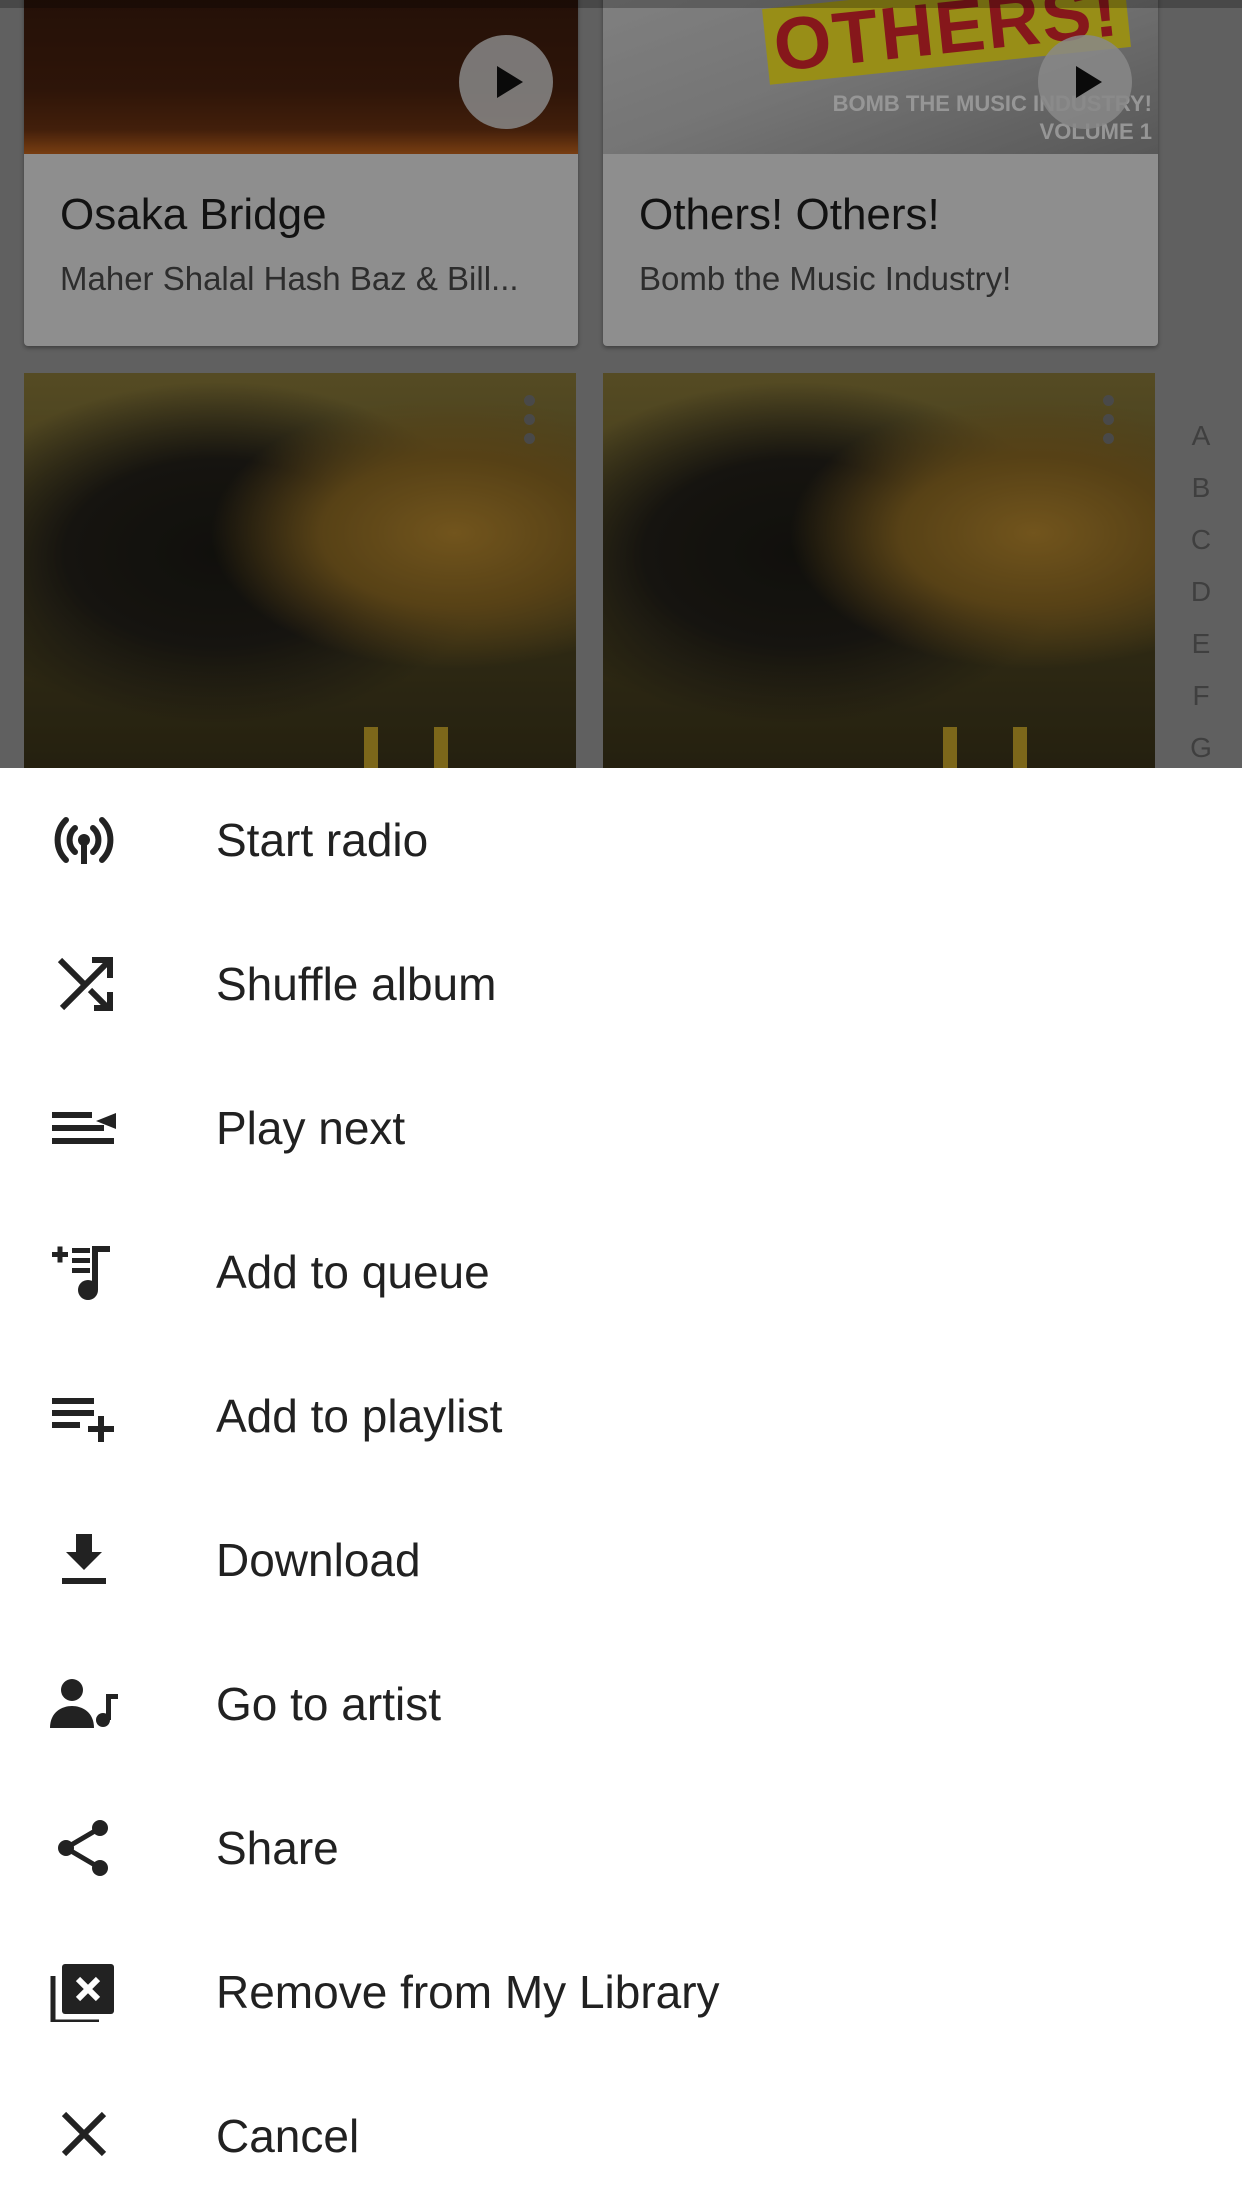 The image size is (1242, 2208). What do you see at coordinates (83, 1848) in the screenshot?
I see `share-icon` at bounding box center [83, 1848].